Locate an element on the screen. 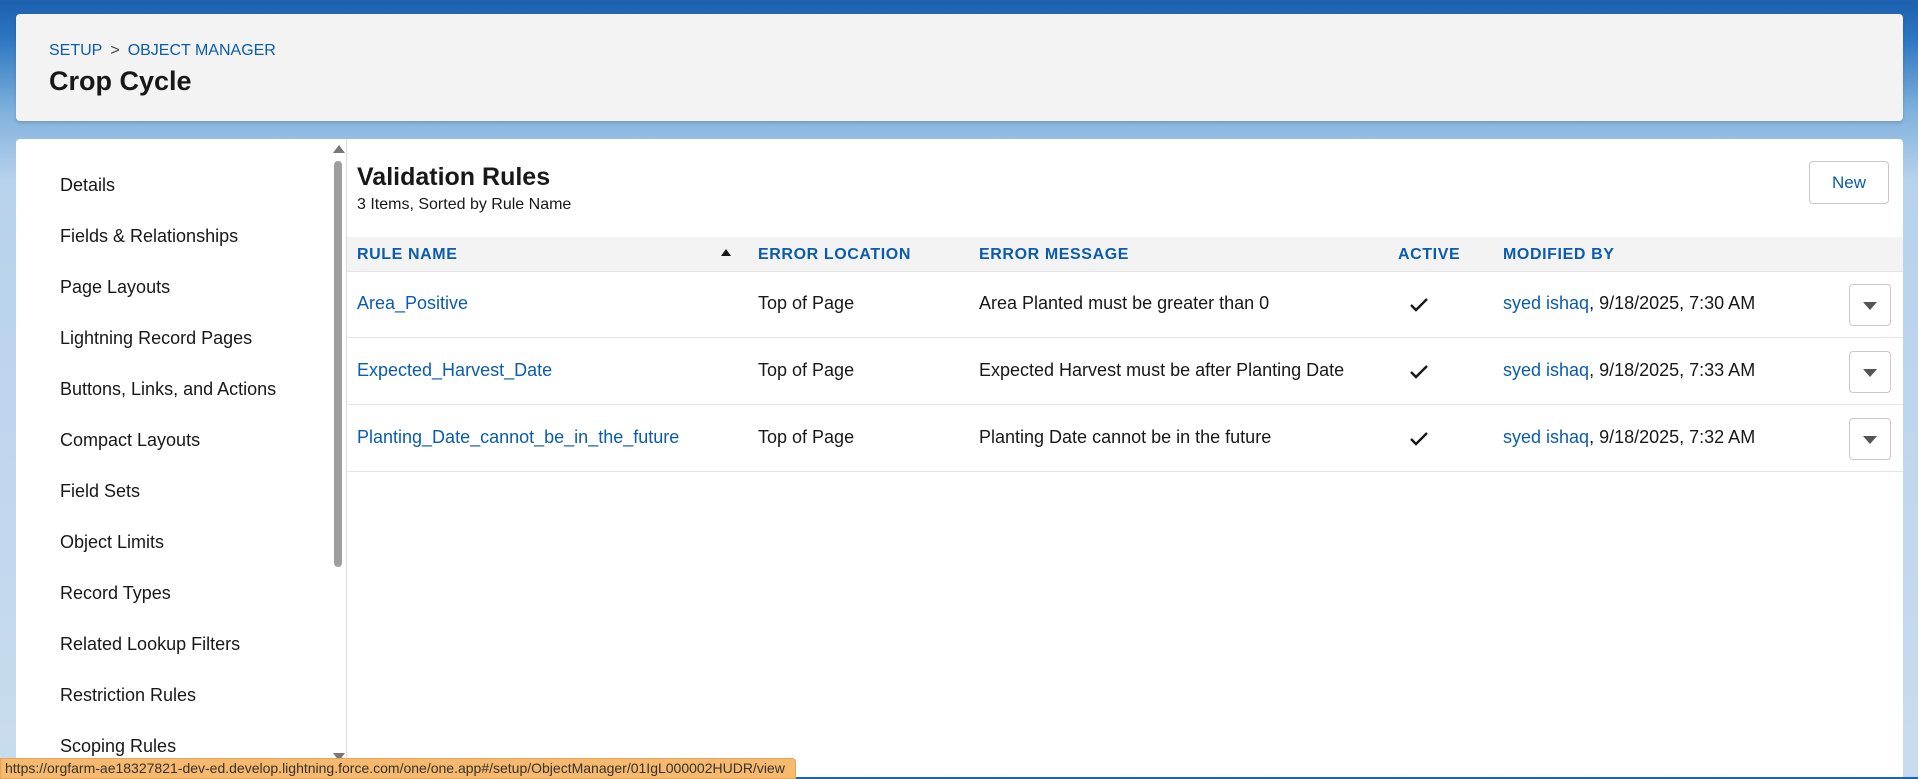 The image size is (1918, 779). sidebar-item-page-layouts: Page Layouts is located at coordinates (115, 287).